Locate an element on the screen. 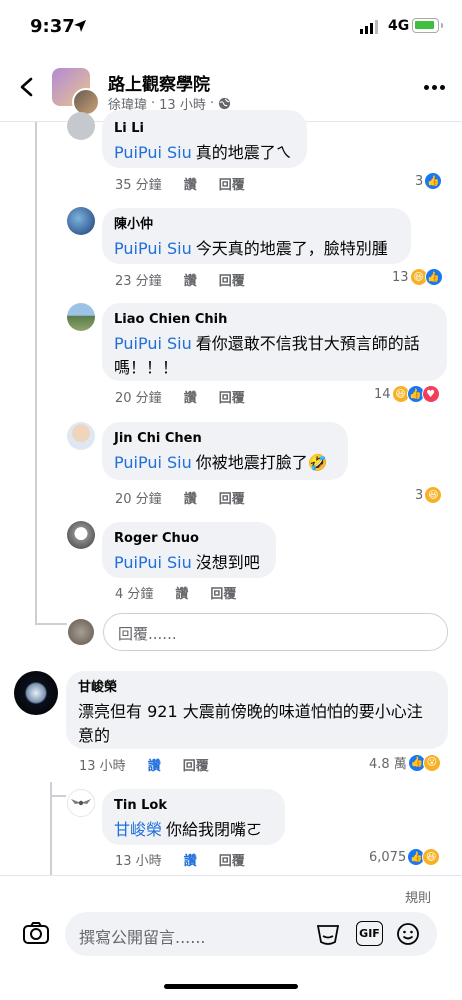 The width and height of the screenshot is (462, 1000). network-label: 4G is located at coordinates (399, 26).